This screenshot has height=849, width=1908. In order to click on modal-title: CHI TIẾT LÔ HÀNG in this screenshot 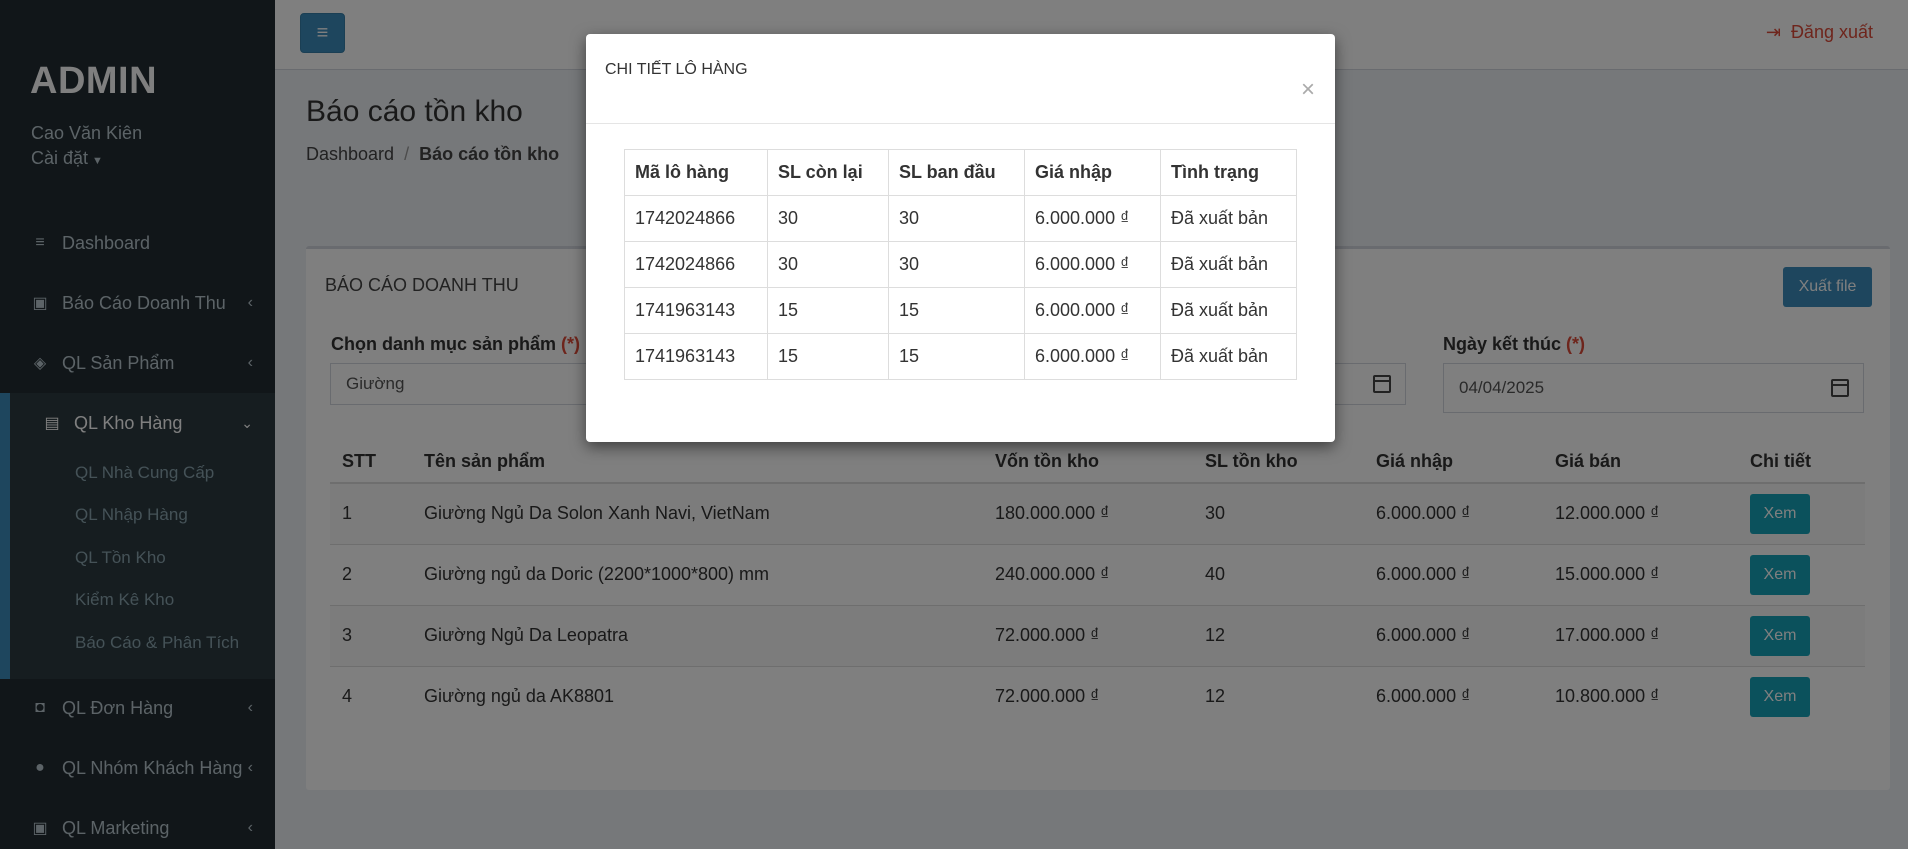, I will do `click(676, 69)`.